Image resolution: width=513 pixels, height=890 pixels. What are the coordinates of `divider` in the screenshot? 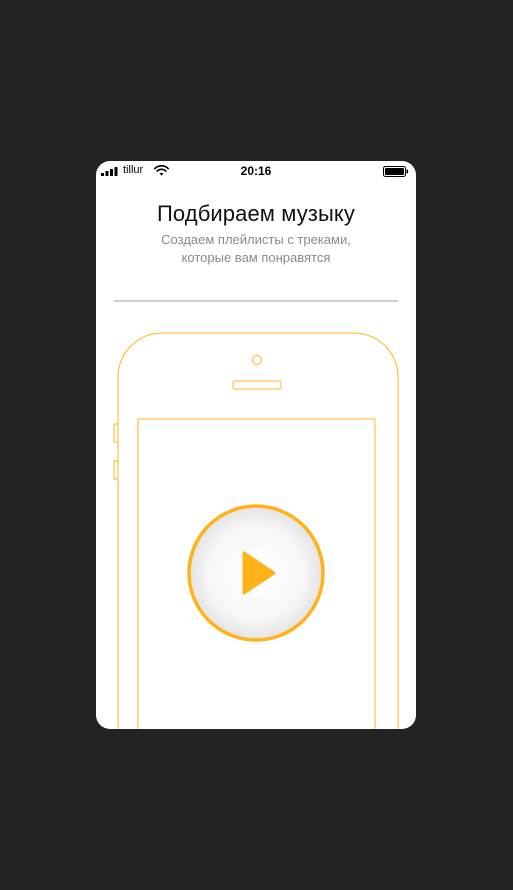 It's located at (256, 301).